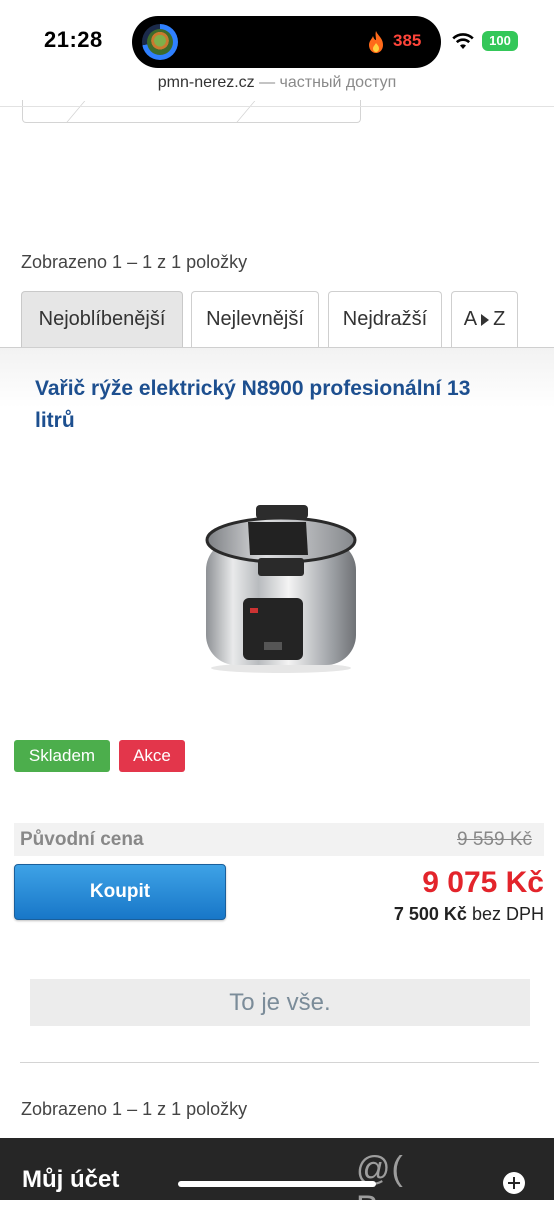  Describe the element at coordinates (280, 1002) in the screenshot. I see `end-of-list-message: To je vše.` at that location.